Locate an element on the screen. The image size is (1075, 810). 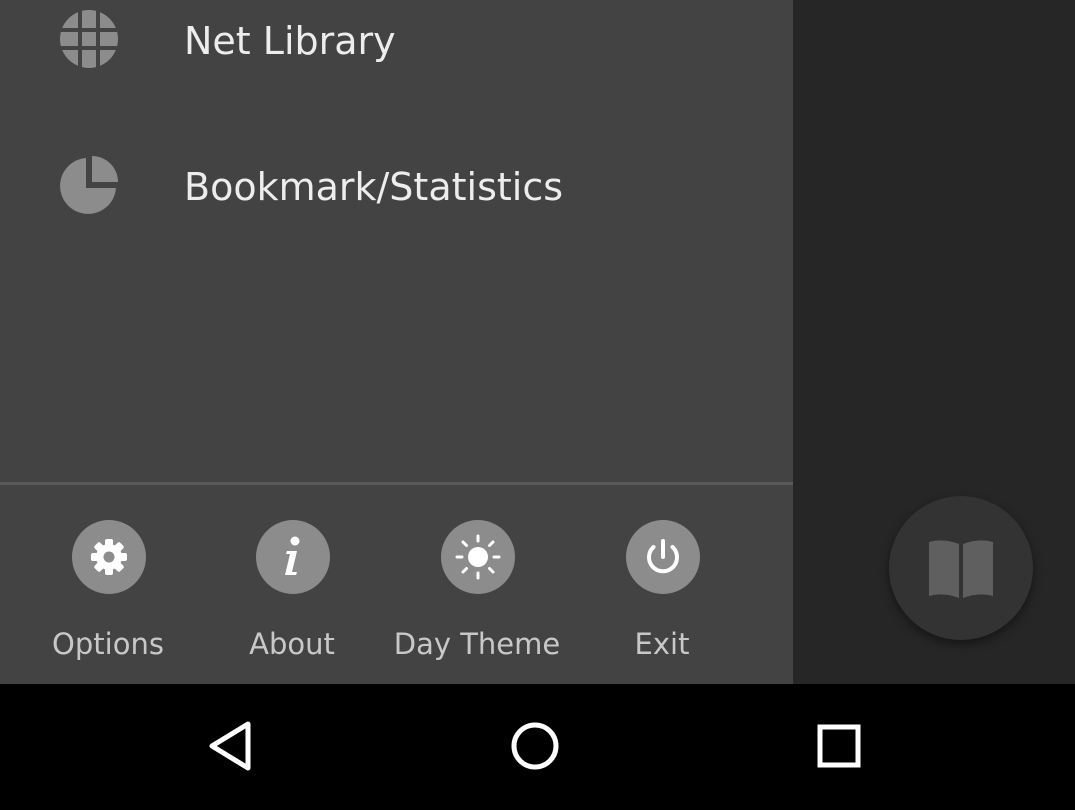
back-button is located at coordinates (232, 746).